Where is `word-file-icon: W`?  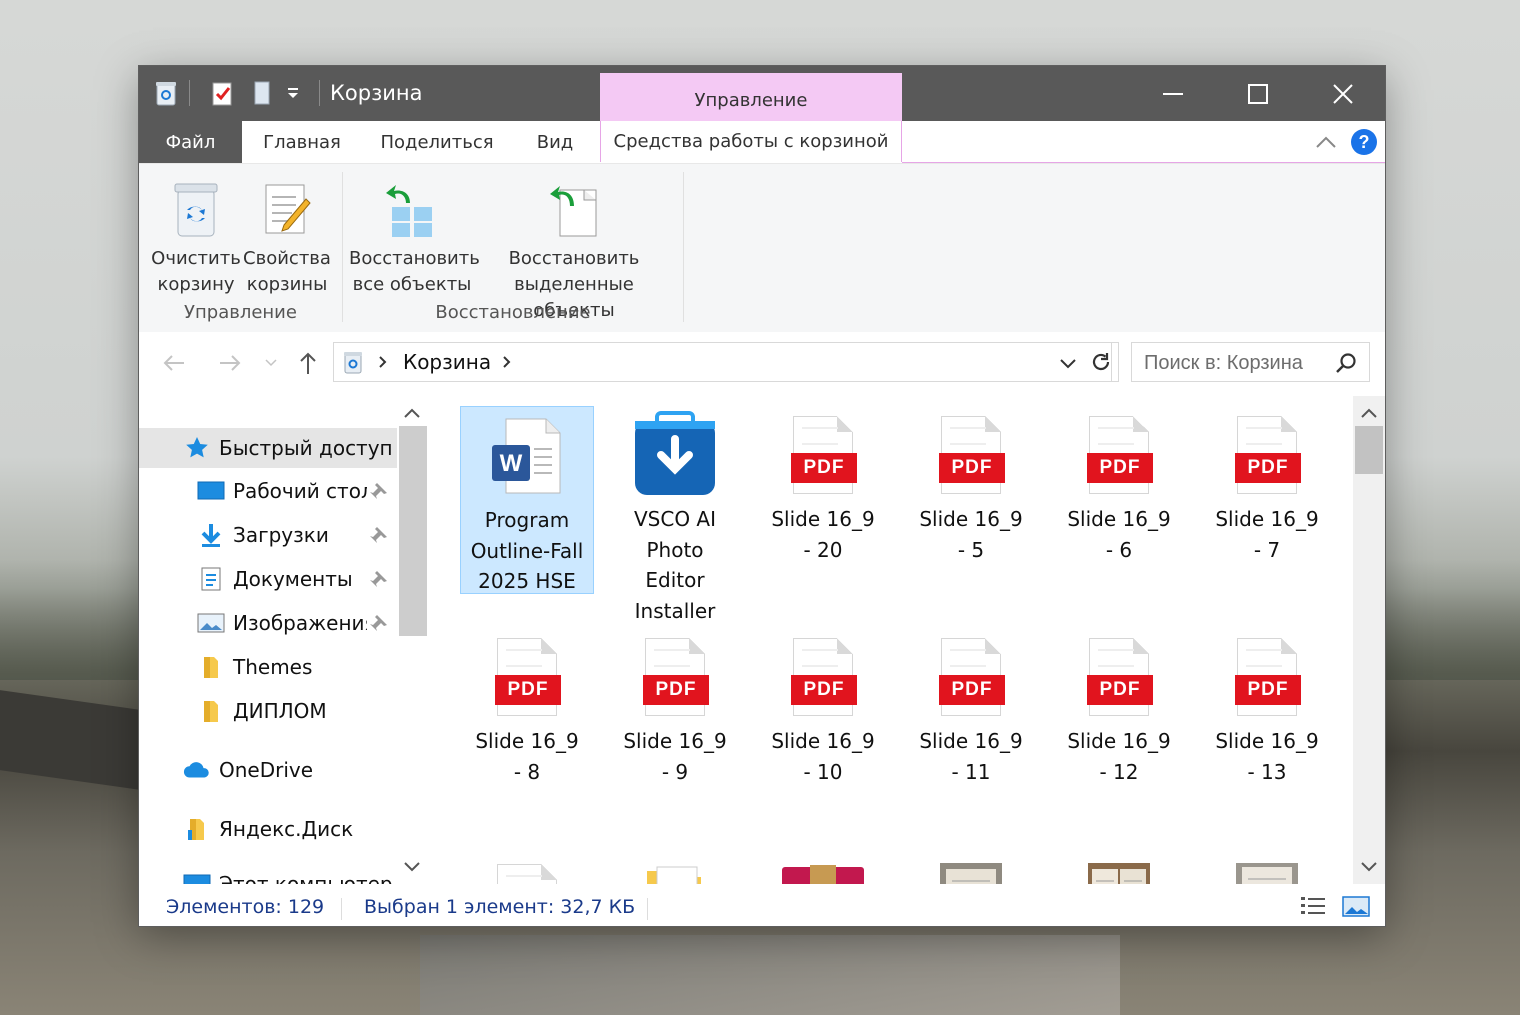
word-file-icon: W is located at coordinates (527, 456).